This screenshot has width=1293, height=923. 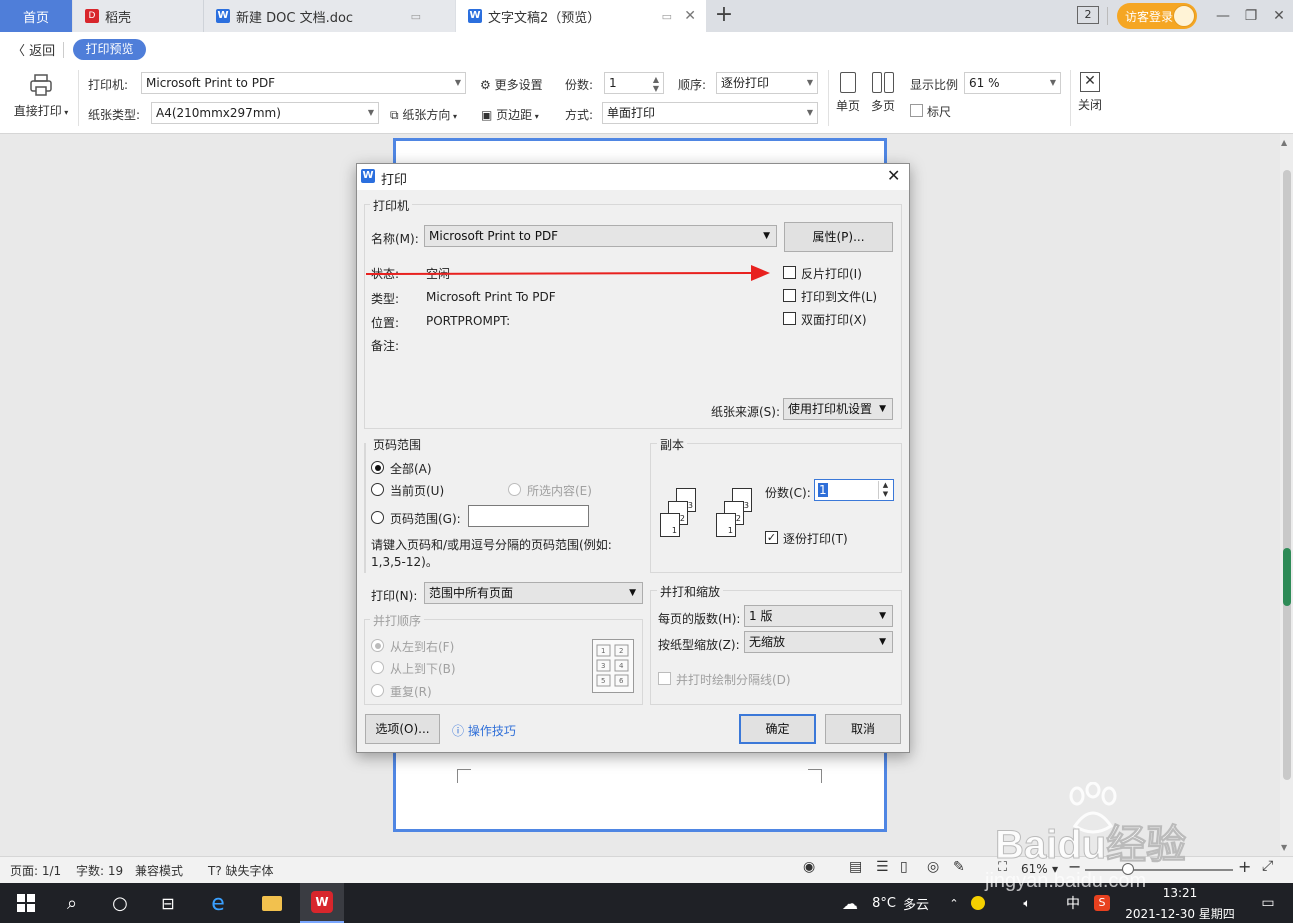 I want to click on minimize-icon: —, so click(x=1223, y=16).